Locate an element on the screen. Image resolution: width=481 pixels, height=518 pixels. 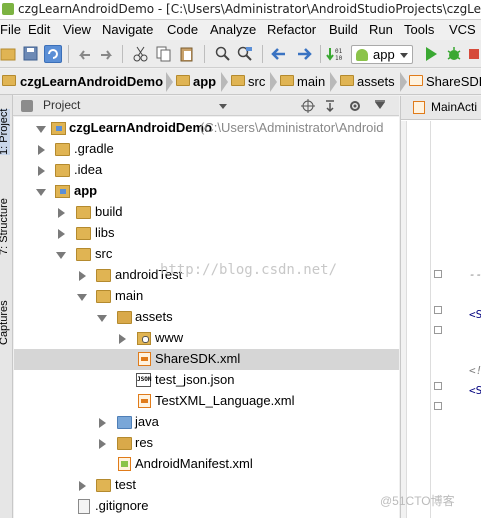
redo-icon is located at coordinates (107, 54).